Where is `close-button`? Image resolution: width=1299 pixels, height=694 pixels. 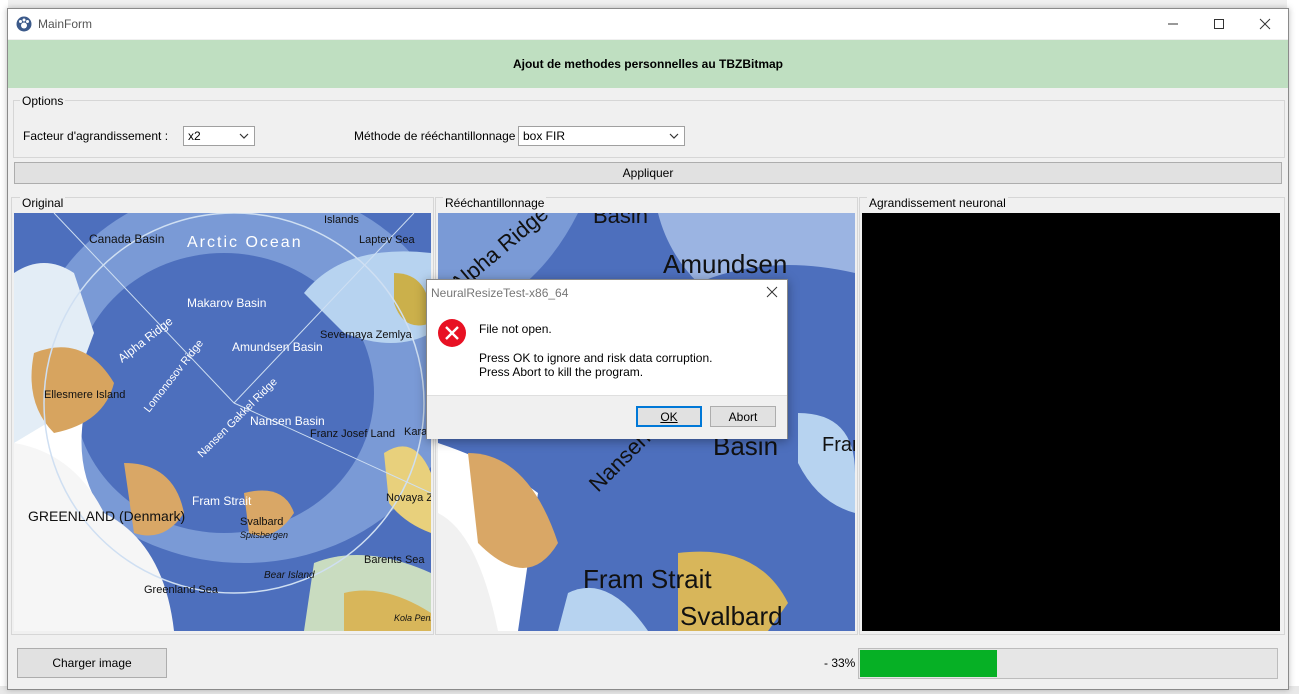 close-button is located at coordinates (1265, 24).